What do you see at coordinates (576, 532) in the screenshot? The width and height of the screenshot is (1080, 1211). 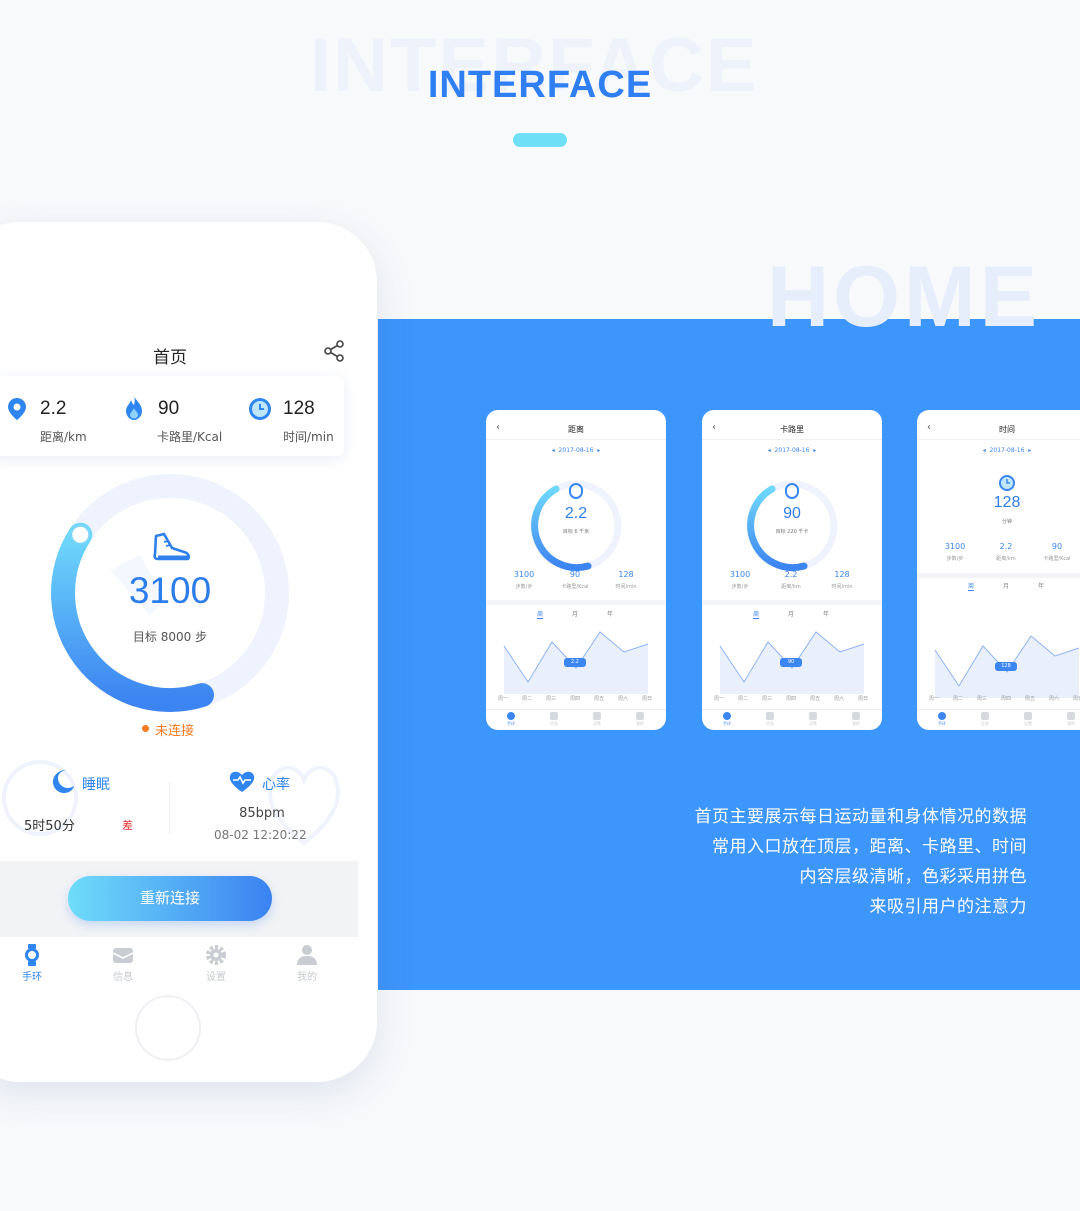 I see `mini-goal: 目标 6 千米` at bounding box center [576, 532].